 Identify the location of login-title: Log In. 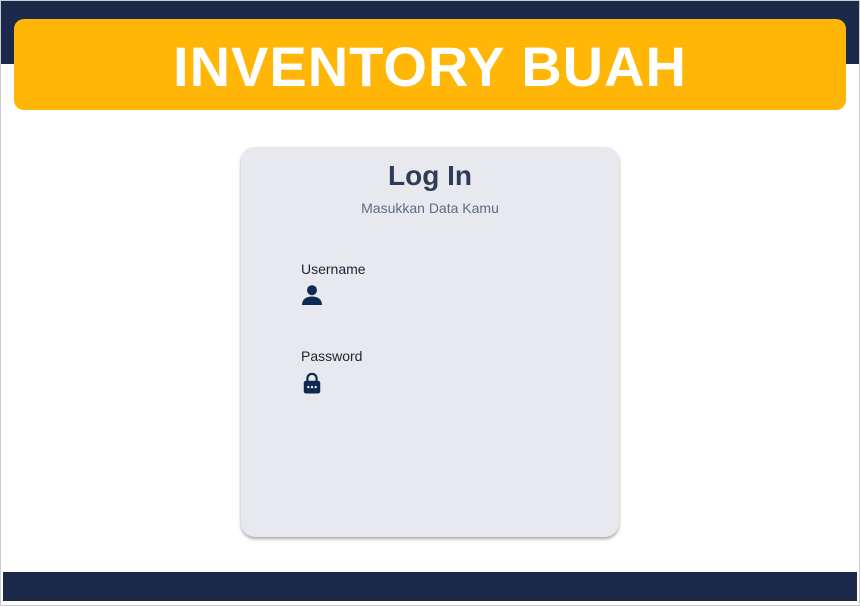
(430, 175).